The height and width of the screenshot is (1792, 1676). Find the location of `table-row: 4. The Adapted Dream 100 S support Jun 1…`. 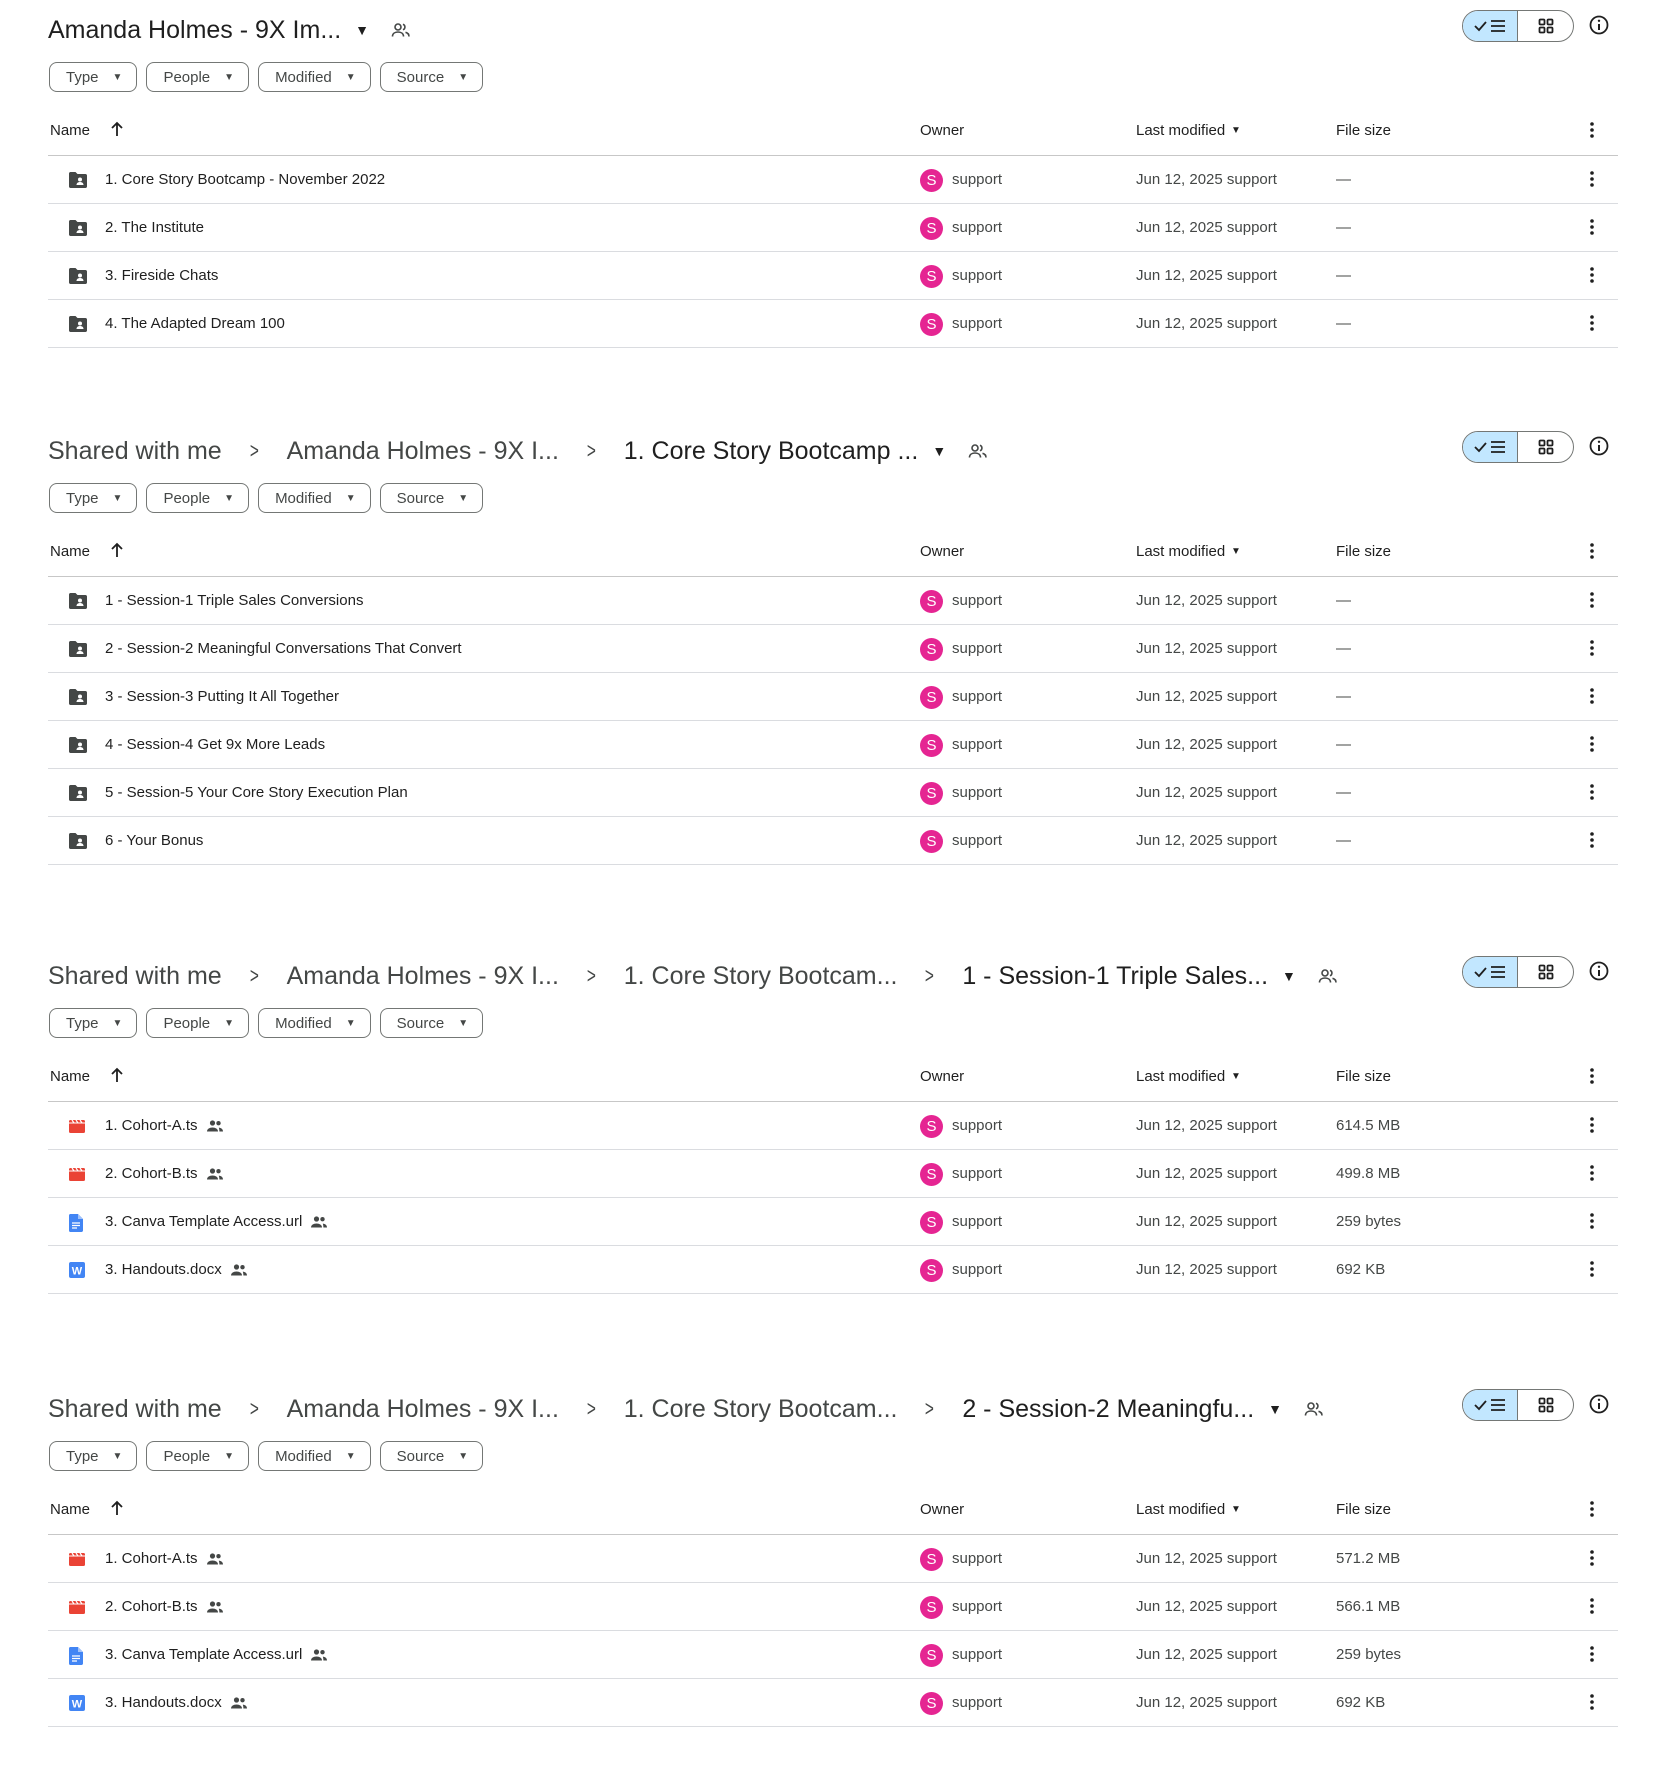

table-row: 4. The Adapted Dream 100 S support Jun 1… is located at coordinates (833, 324).